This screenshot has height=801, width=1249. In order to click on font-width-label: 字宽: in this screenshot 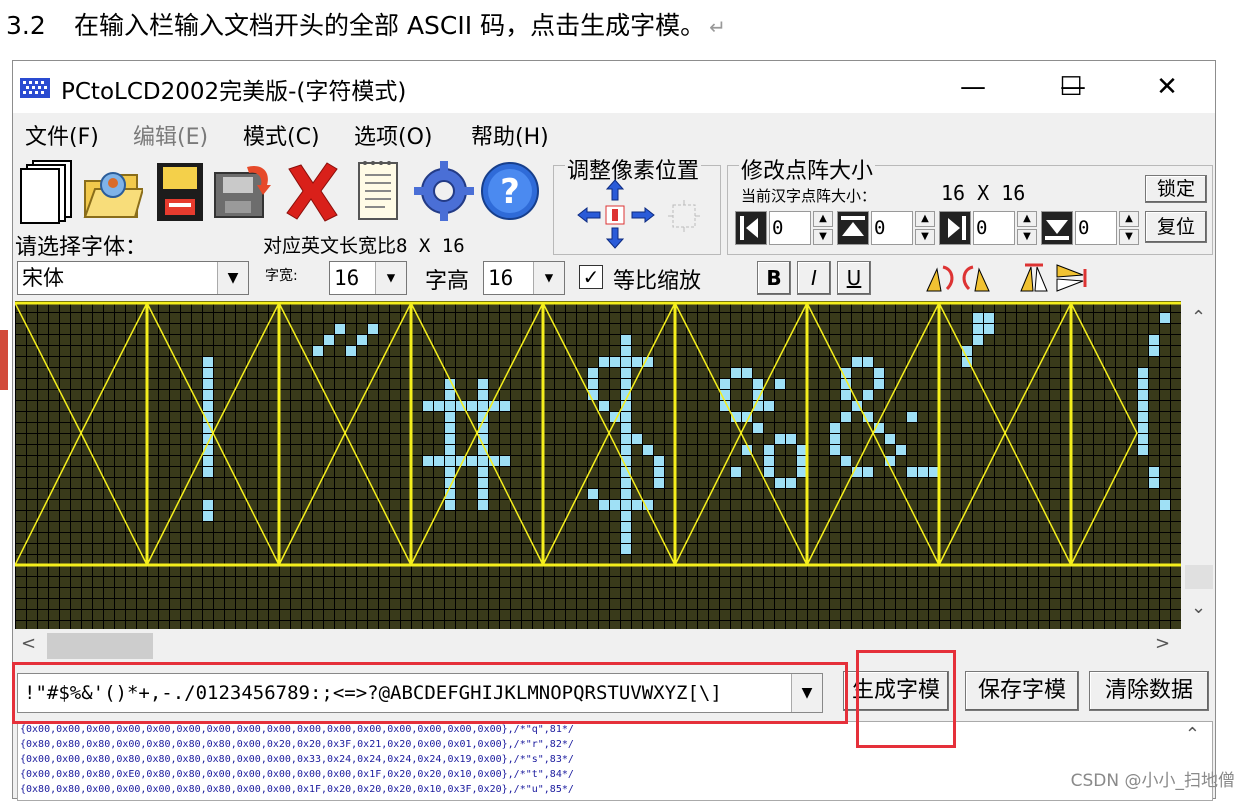, I will do `click(281, 276)`.